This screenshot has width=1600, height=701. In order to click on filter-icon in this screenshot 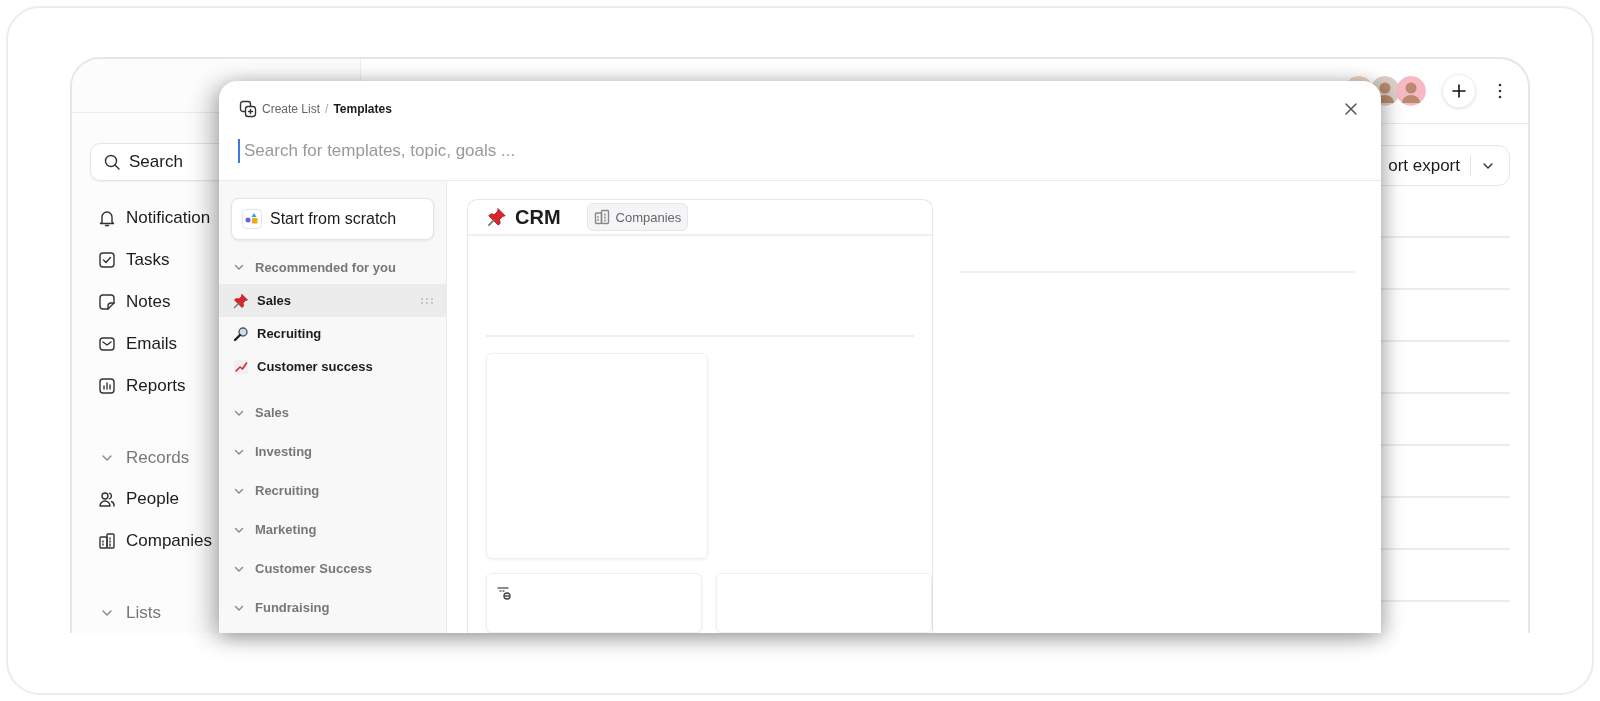, I will do `click(504, 593)`.